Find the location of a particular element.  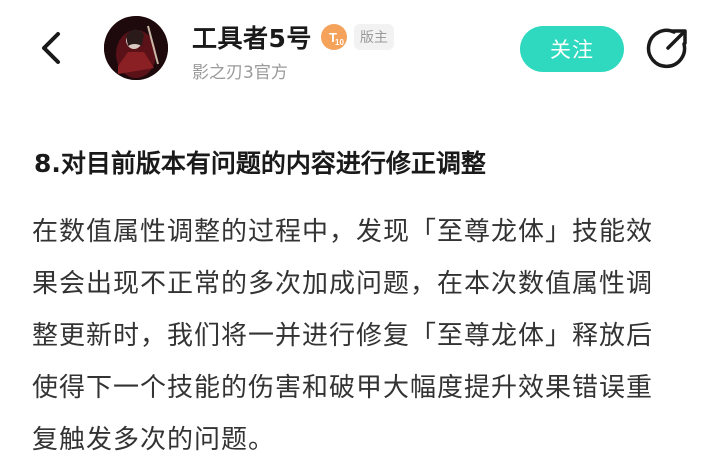

avatar is located at coordinates (136, 48).